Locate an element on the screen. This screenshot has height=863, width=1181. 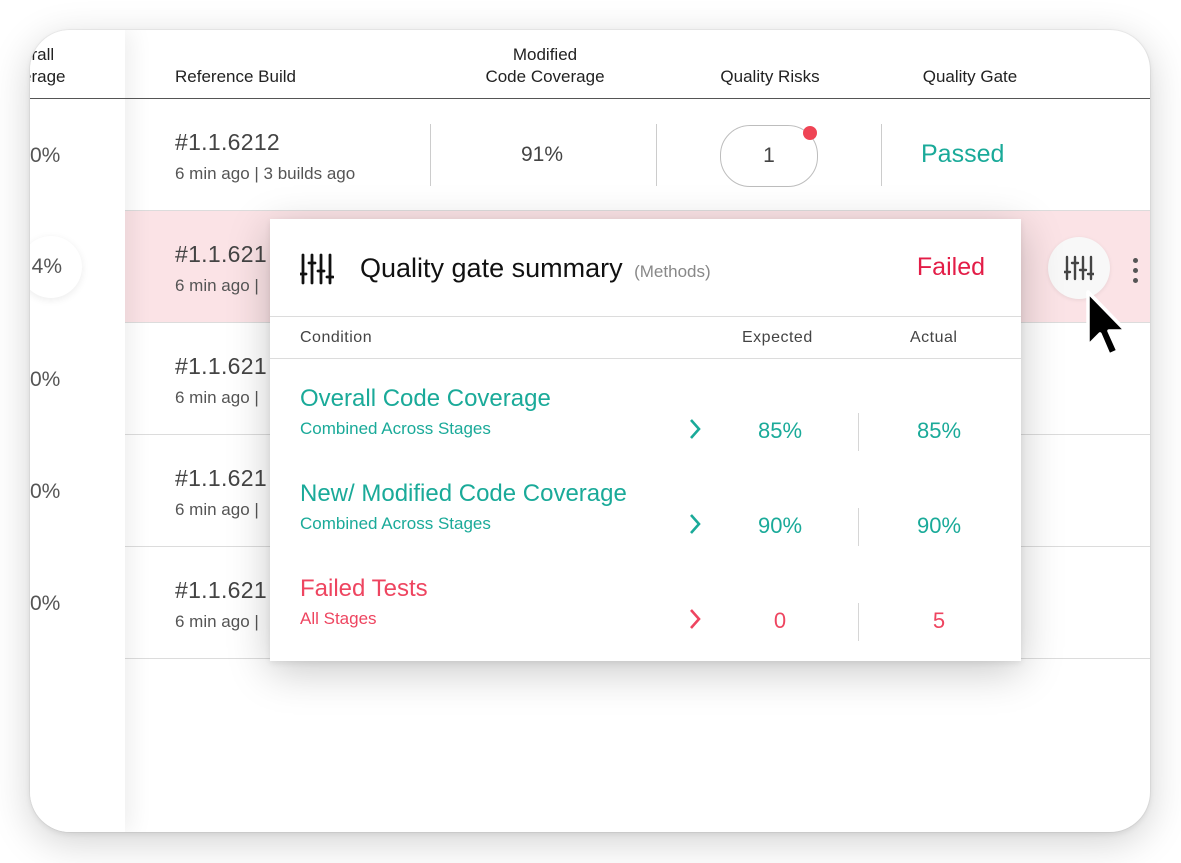
notification-dot is located at coordinates (810, 133).